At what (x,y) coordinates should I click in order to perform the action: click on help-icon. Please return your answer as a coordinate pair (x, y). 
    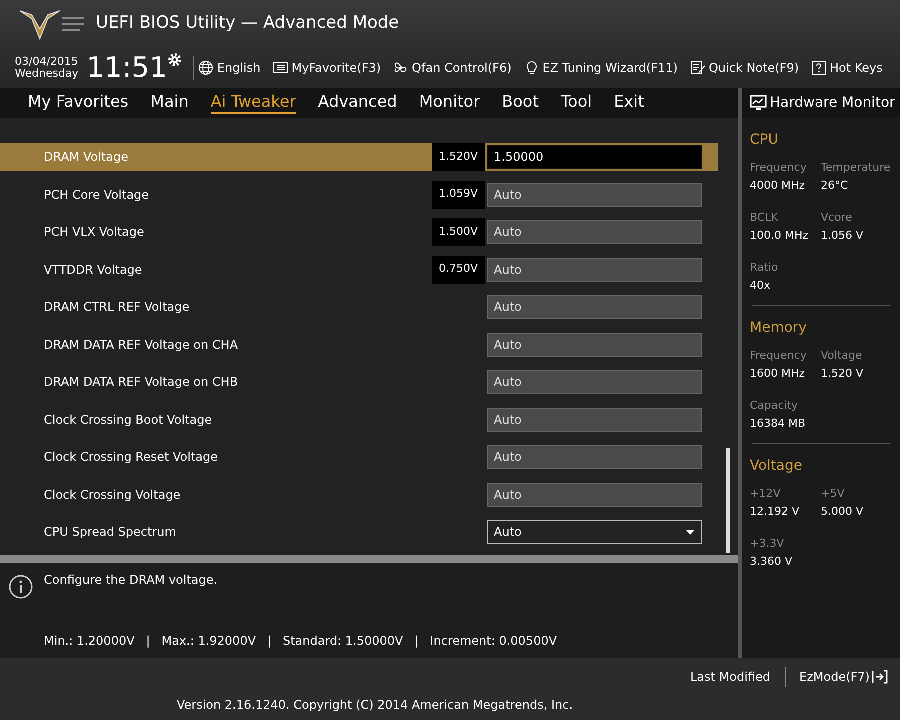
    Looking at the image, I should click on (819, 68).